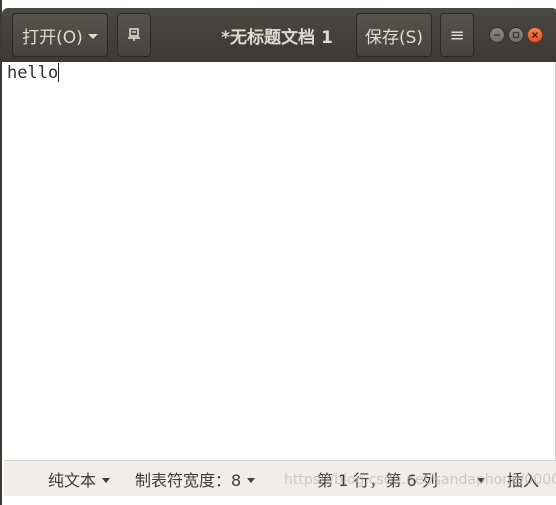 The height and width of the screenshot is (505, 556). I want to click on cursor-position-label: 第 1 行，第 6 列, so click(377, 480).